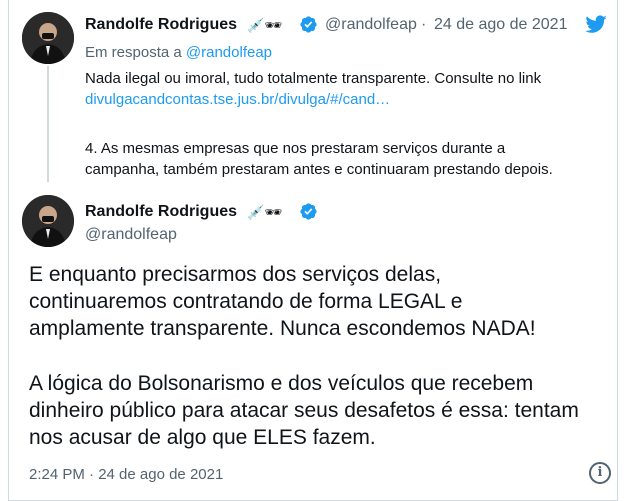 This screenshot has height=501, width=626. Describe the element at coordinates (229, 52) in the screenshot. I see `reply-to-link: @randolfeap` at that location.